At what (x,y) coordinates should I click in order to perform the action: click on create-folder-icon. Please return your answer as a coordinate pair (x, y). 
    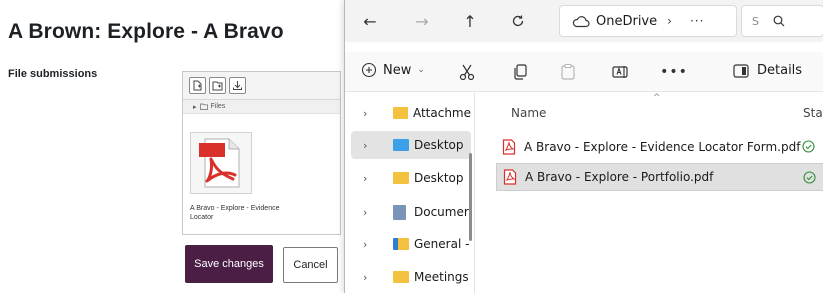
    Looking at the image, I should click on (217, 86).